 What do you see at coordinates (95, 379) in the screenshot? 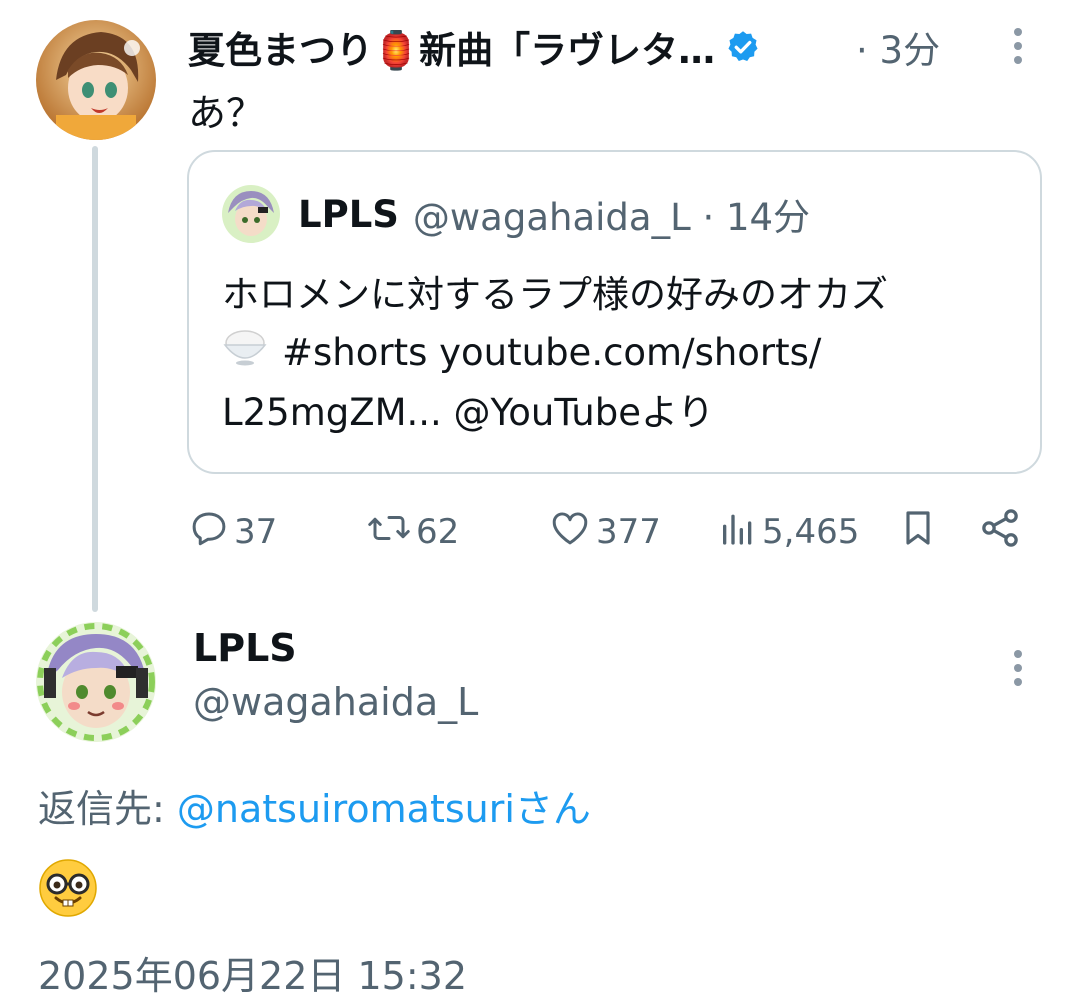
I see `thread-connector-line` at bounding box center [95, 379].